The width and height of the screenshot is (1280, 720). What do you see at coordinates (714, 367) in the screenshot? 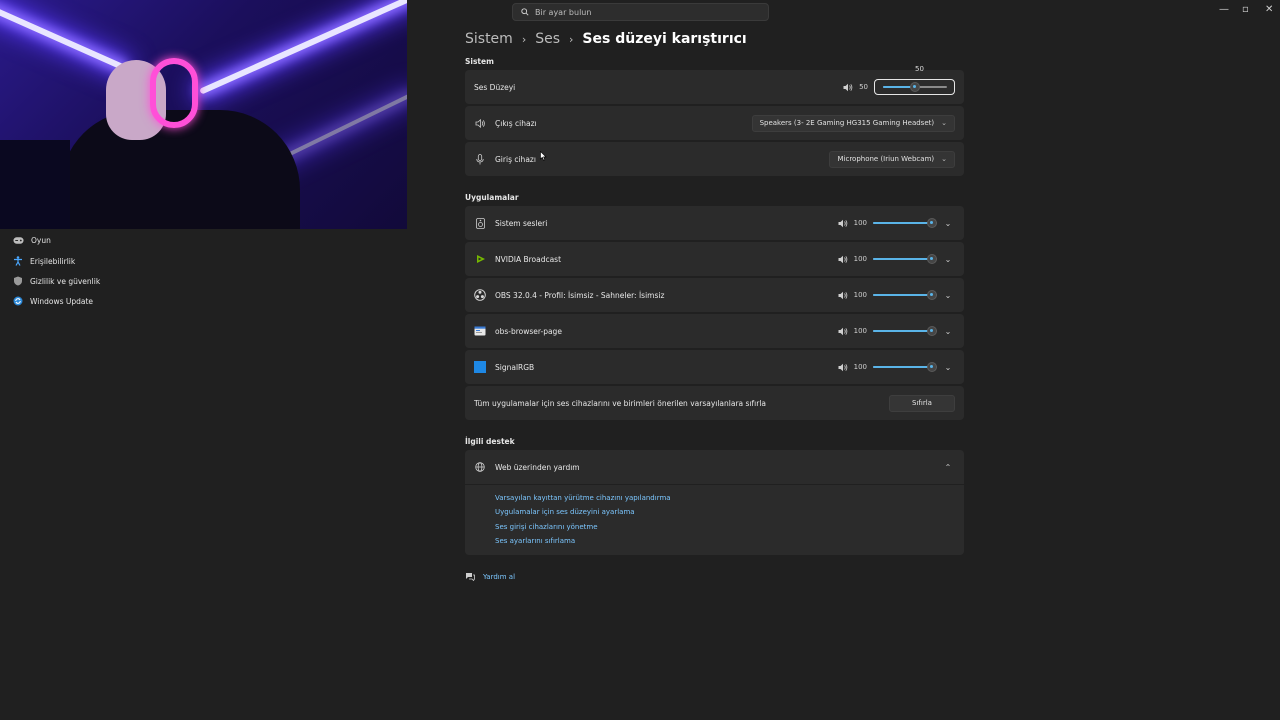
I see `app-row: SignalRGB 100 ⌄` at bounding box center [714, 367].